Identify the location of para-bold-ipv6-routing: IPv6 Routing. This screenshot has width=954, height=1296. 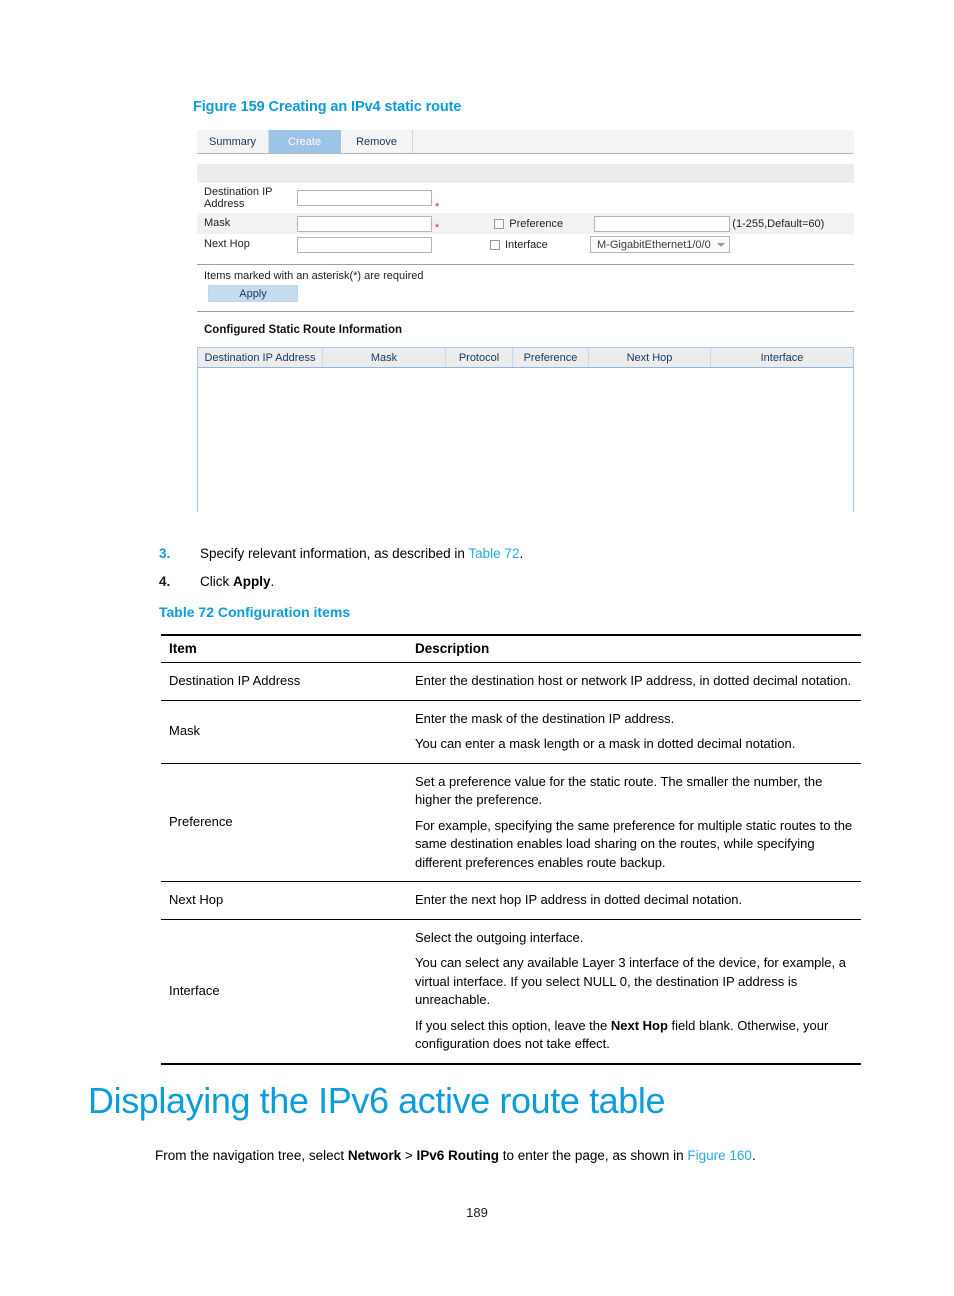
(458, 1155).